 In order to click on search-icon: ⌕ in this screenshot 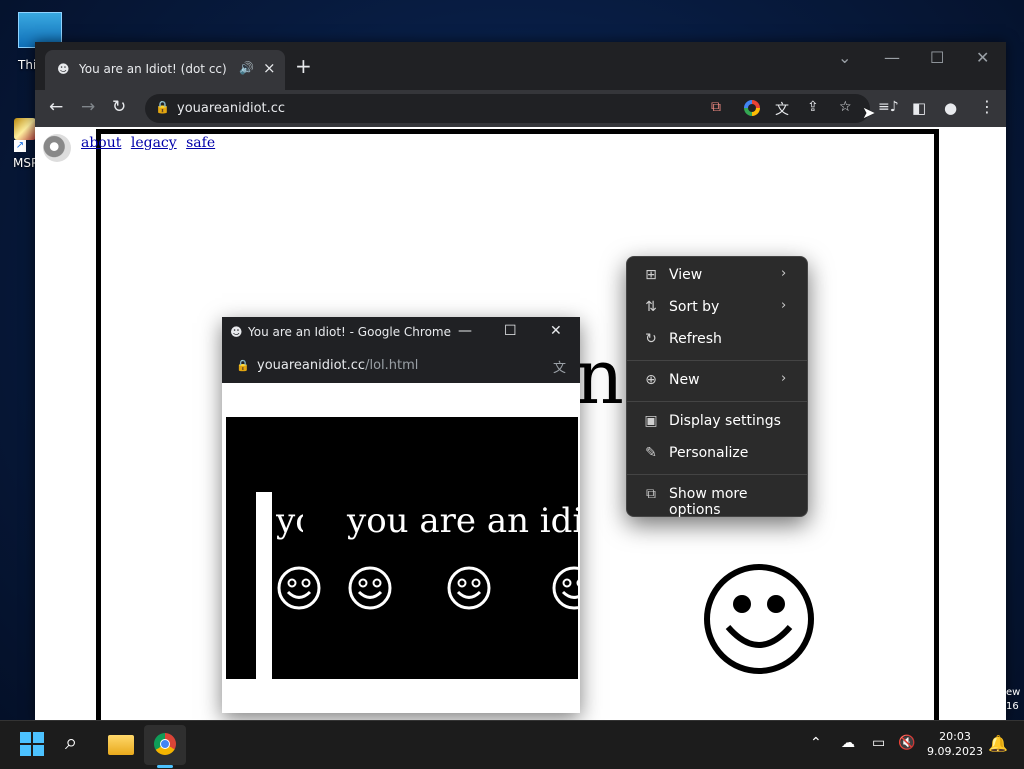, I will do `click(71, 742)`.